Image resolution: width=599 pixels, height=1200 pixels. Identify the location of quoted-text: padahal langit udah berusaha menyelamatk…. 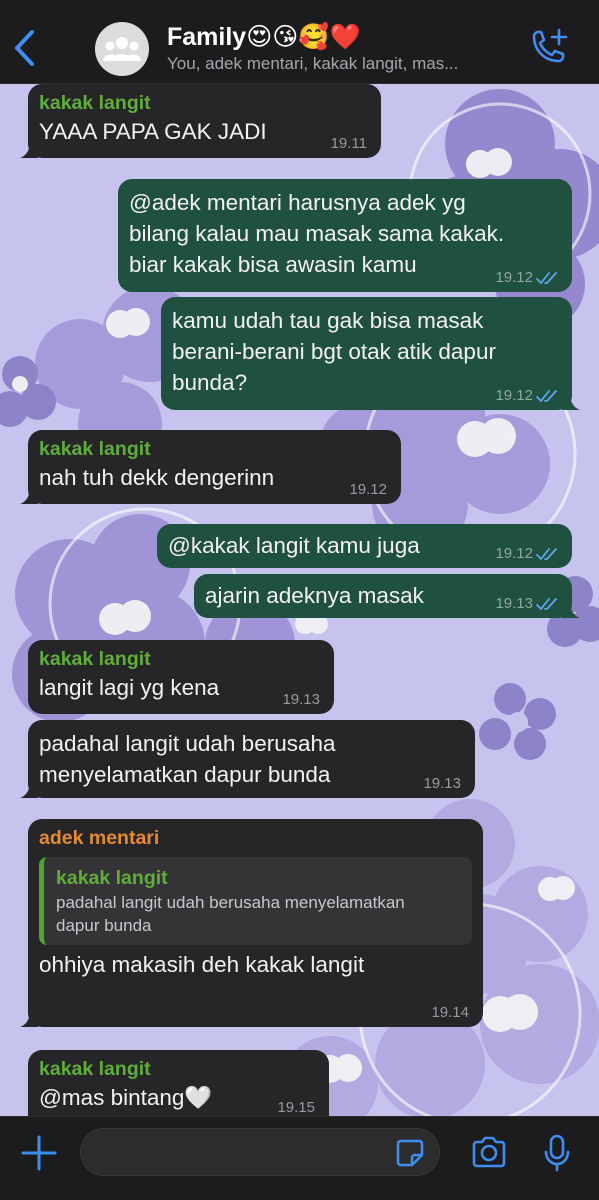
(230, 902).